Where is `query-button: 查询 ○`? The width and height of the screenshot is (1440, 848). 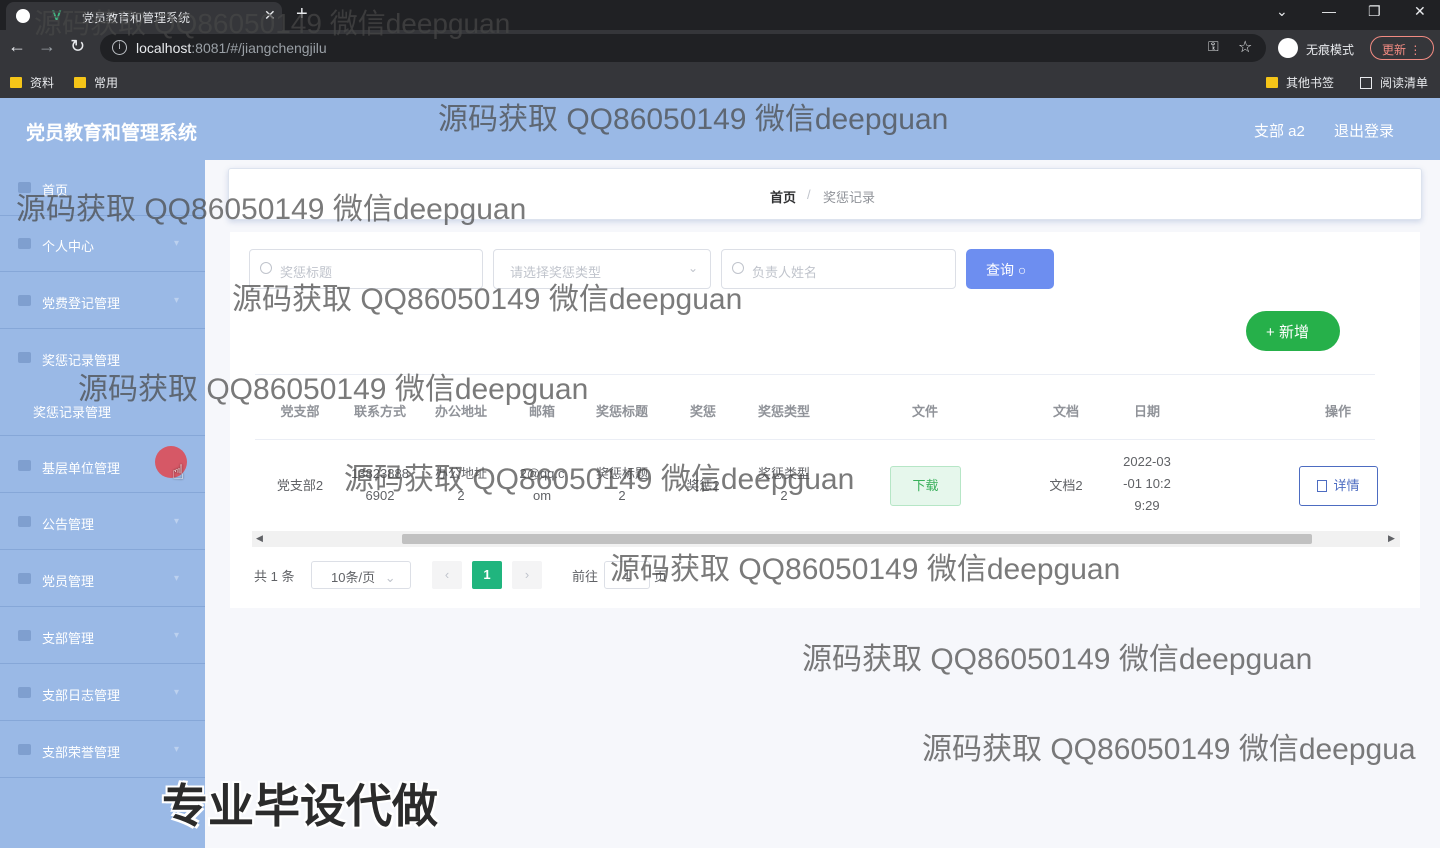 query-button: 查询 ○ is located at coordinates (1010, 269).